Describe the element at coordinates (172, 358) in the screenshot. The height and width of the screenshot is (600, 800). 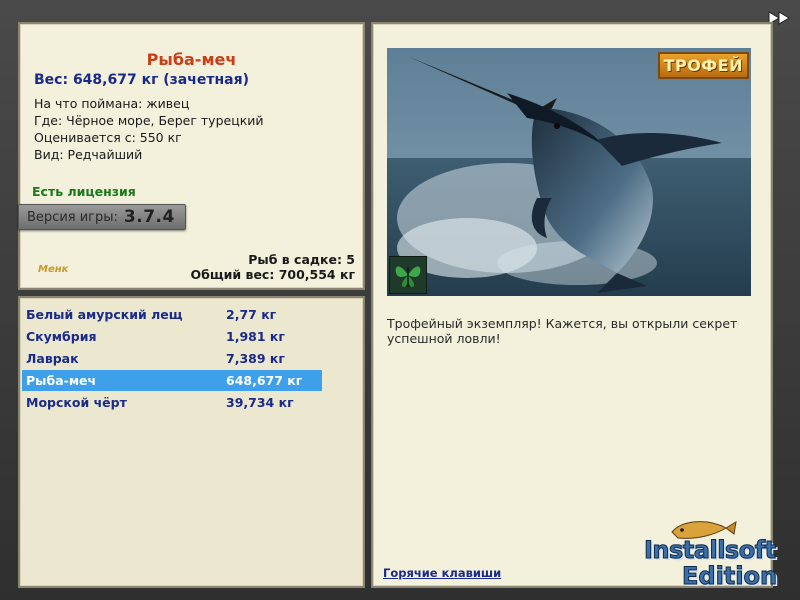
I see `list-item: Лаврак 7,389 кг` at that location.